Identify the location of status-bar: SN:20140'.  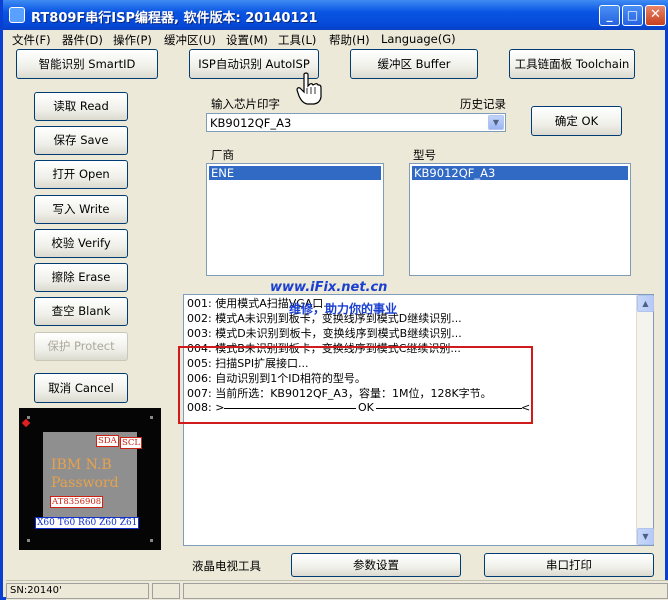
(337, 590).